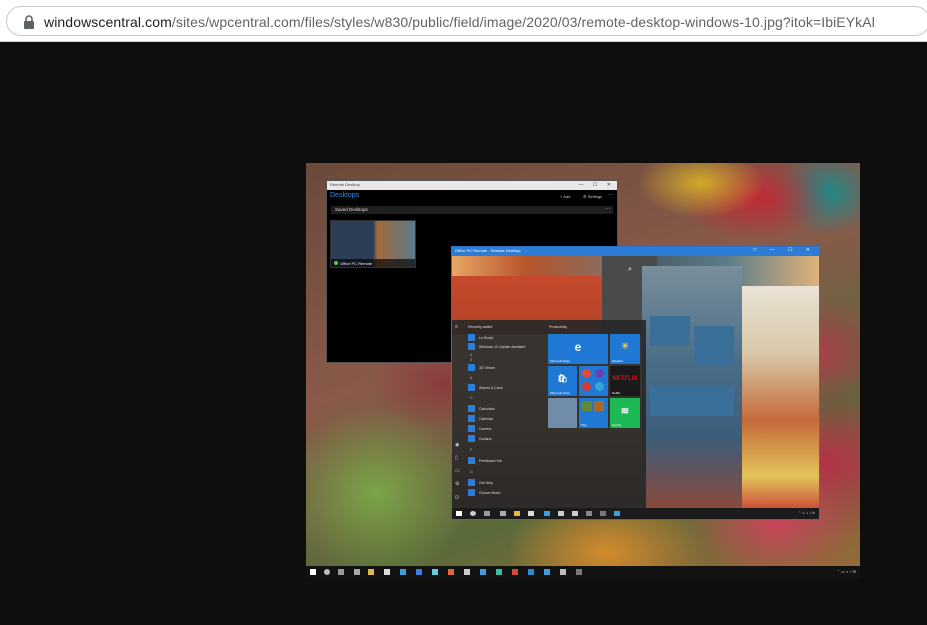 The image size is (927, 625). I want to click on tile-netflix: NETFLIX Netflix, so click(625, 381).